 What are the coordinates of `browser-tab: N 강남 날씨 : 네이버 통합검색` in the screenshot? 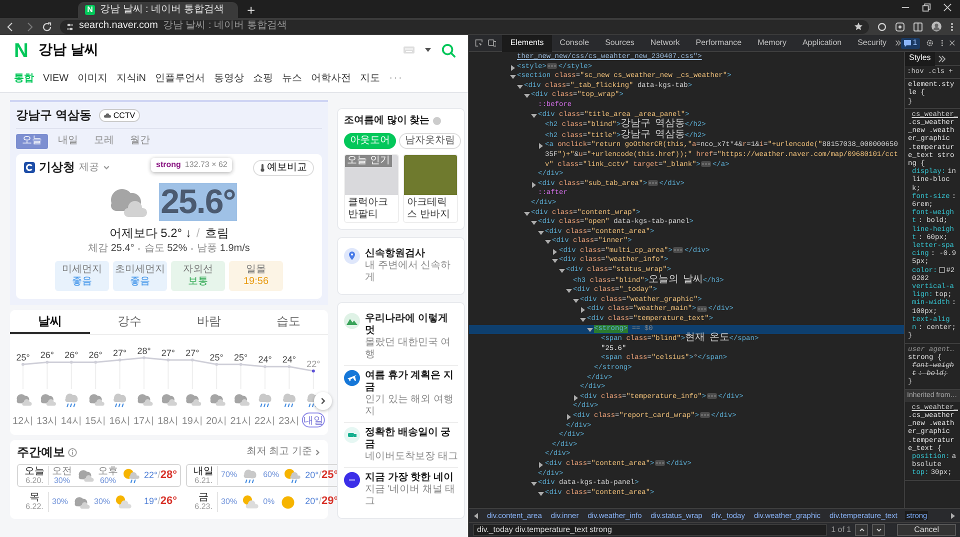 It's located at (158, 10).